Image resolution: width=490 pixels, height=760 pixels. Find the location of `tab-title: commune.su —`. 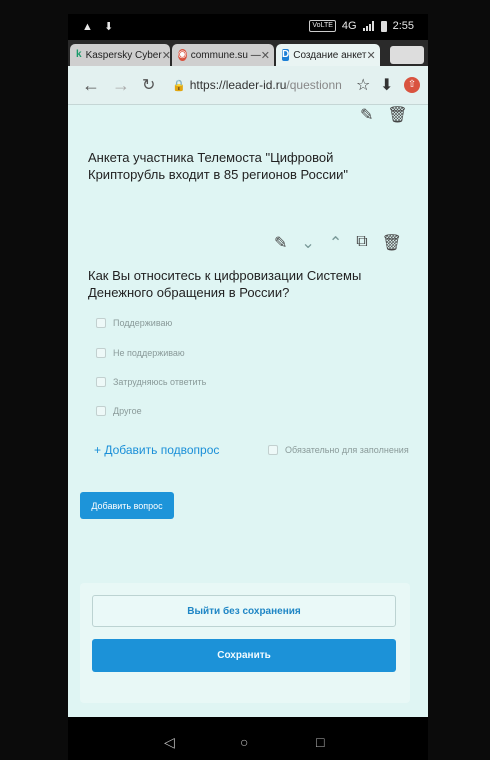

tab-title: commune.su — is located at coordinates (225, 55).